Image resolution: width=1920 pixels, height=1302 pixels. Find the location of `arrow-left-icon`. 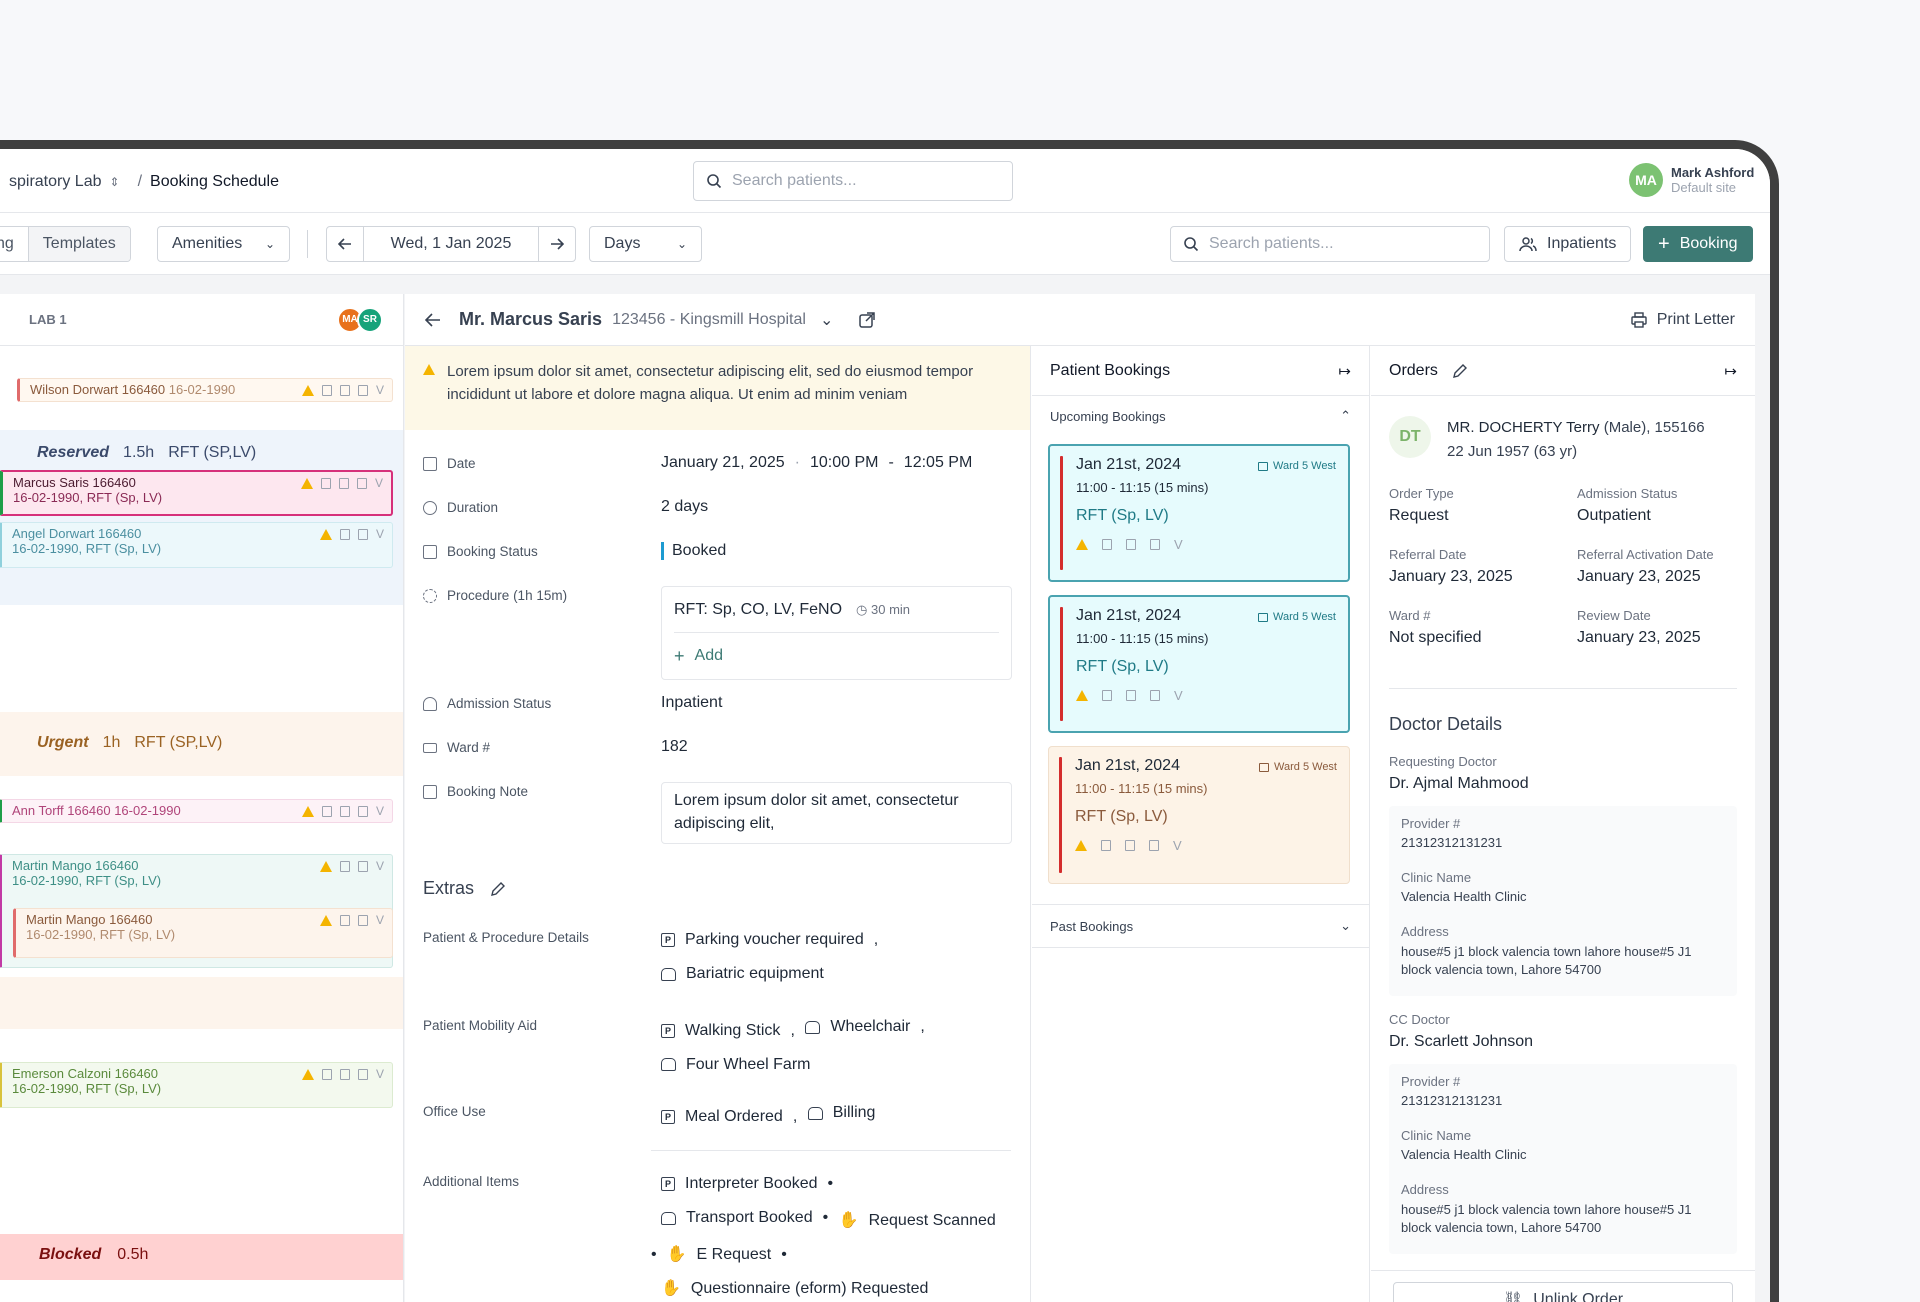

arrow-left-icon is located at coordinates (433, 319).